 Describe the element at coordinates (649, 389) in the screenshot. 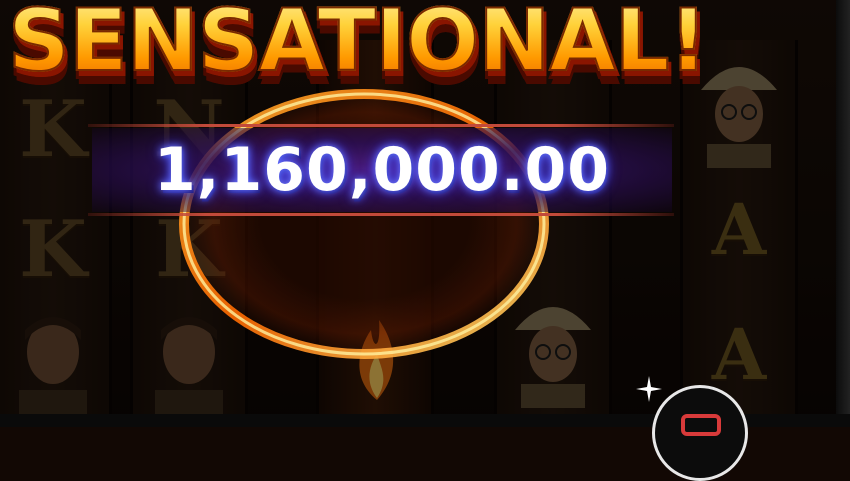

I see `sparkle-icon` at that location.